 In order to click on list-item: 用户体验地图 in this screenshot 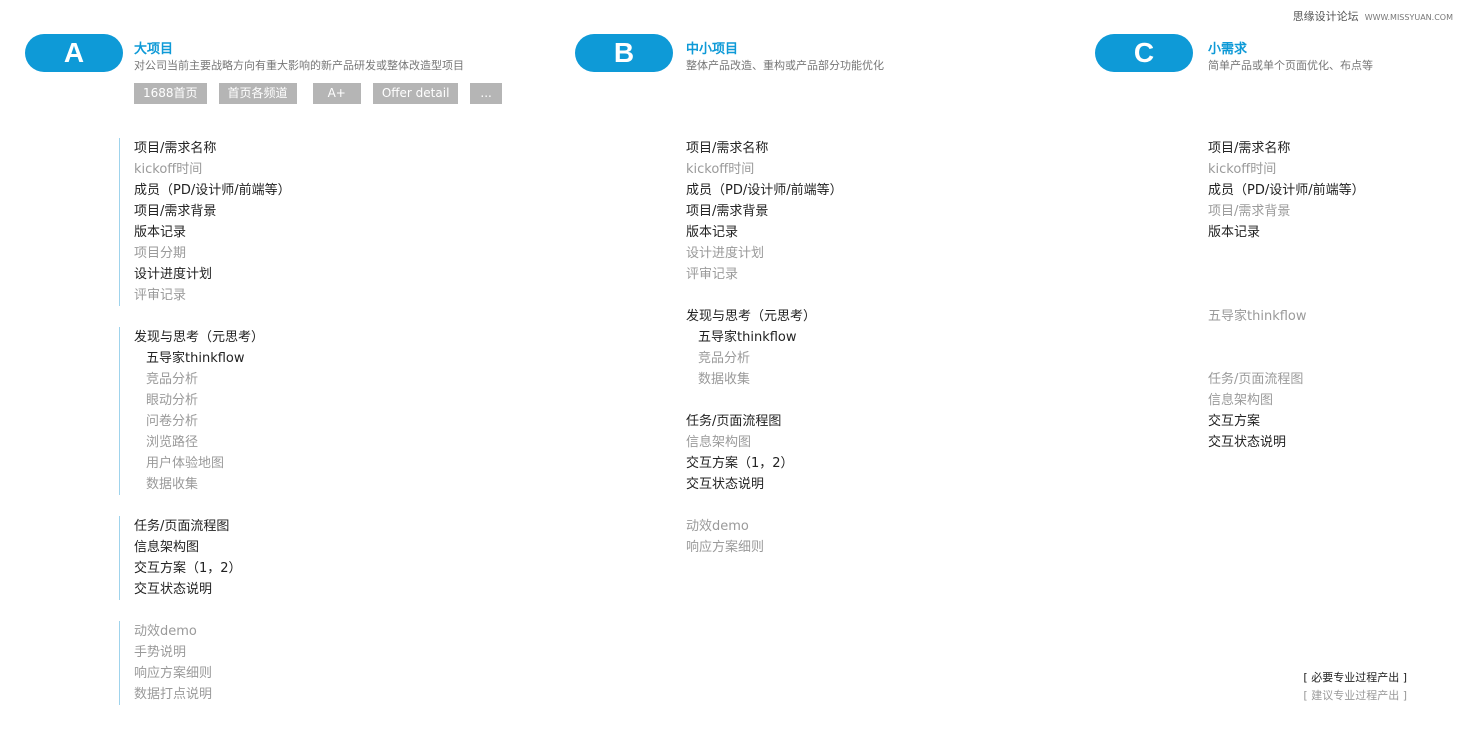, I will do `click(185, 463)`.